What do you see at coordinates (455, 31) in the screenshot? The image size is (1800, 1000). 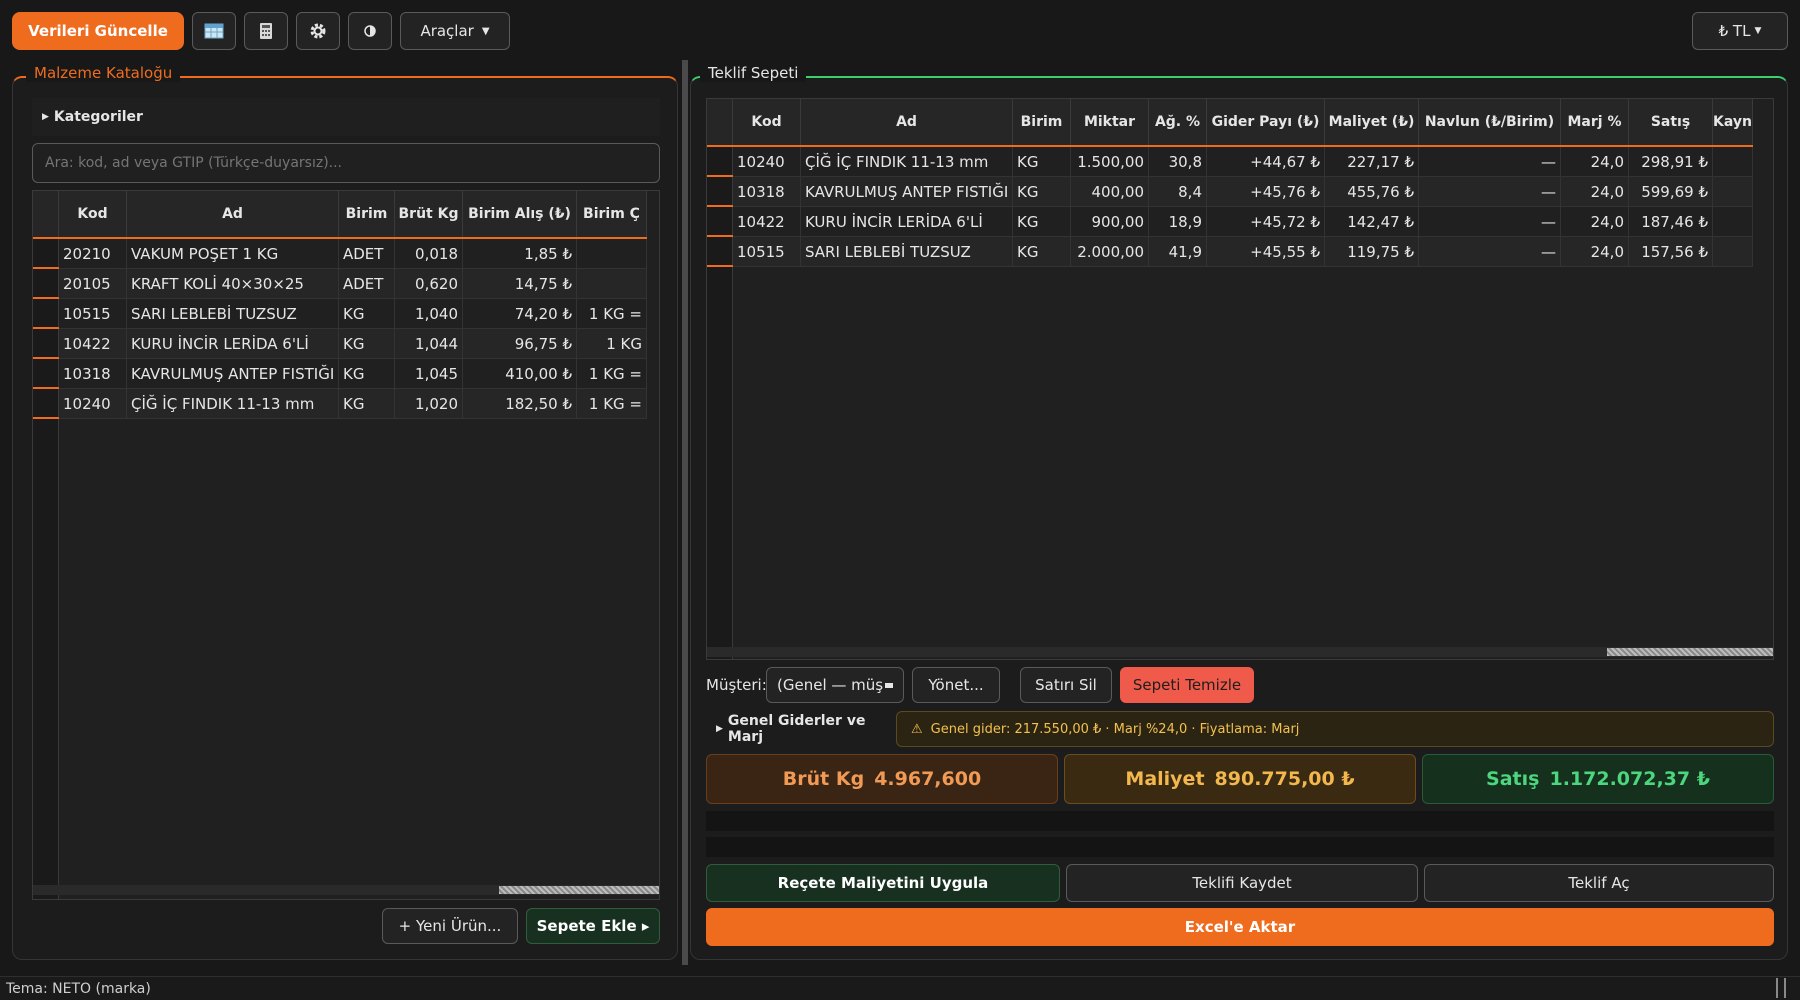 I see `tools-menu-button: Araçlar ▼` at bounding box center [455, 31].